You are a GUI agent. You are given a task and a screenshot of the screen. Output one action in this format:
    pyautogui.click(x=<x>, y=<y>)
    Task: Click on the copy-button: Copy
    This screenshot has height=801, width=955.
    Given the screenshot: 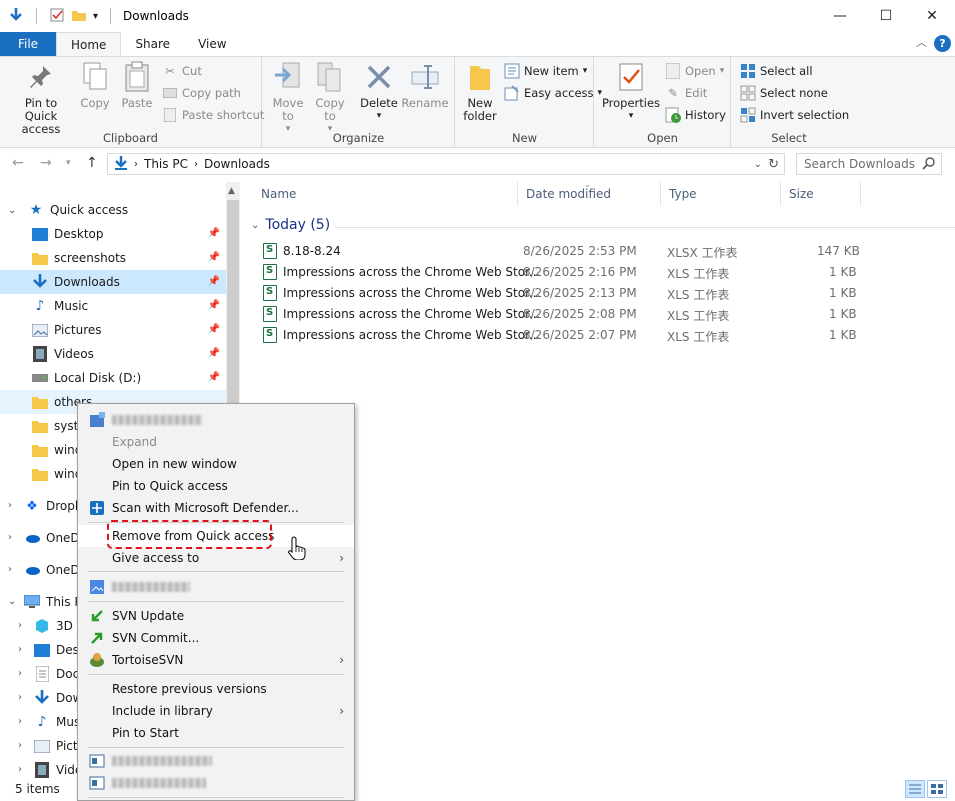 What is the action you would take?
    pyautogui.click(x=95, y=85)
    